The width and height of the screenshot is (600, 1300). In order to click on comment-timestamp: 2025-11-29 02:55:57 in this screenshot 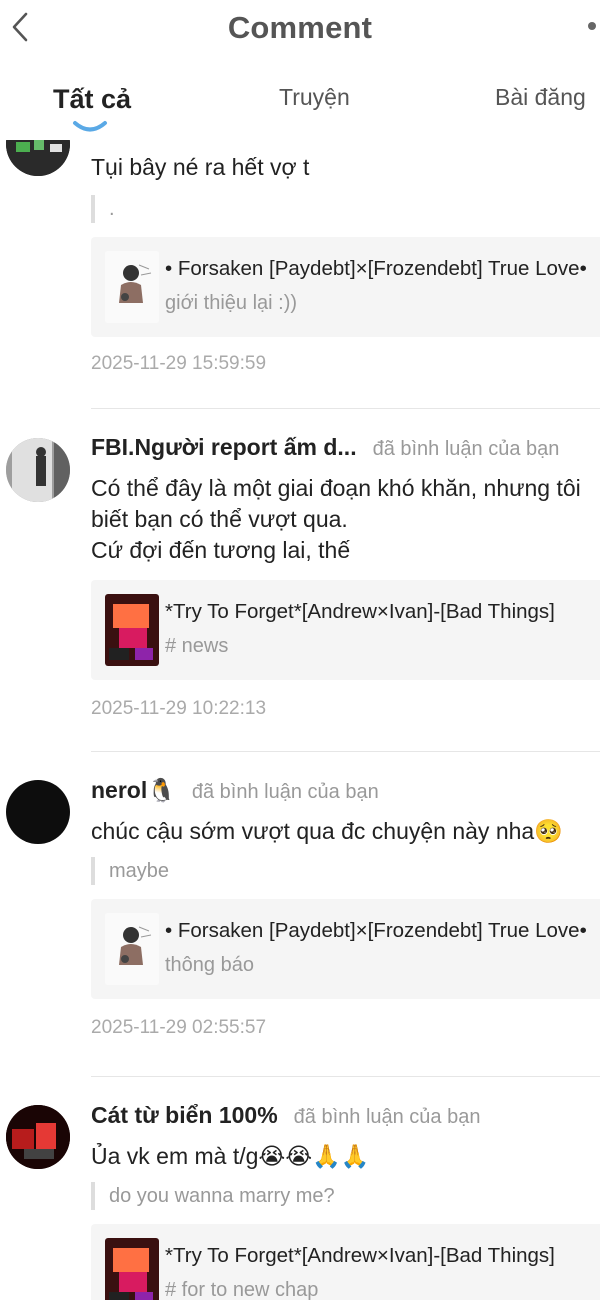, I will do `click(179, 1027)`.